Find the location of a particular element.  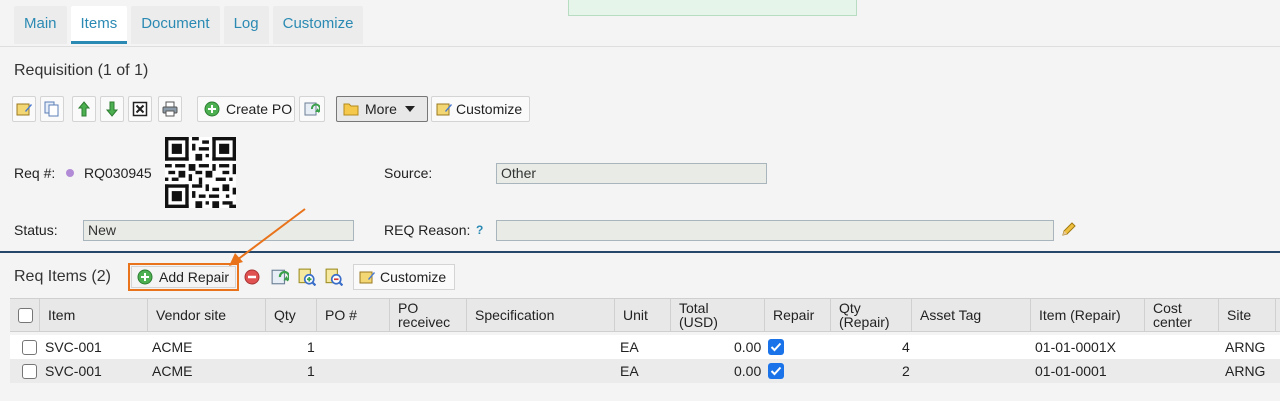

tab-customize: Customize is located at coordinates (318, 25).